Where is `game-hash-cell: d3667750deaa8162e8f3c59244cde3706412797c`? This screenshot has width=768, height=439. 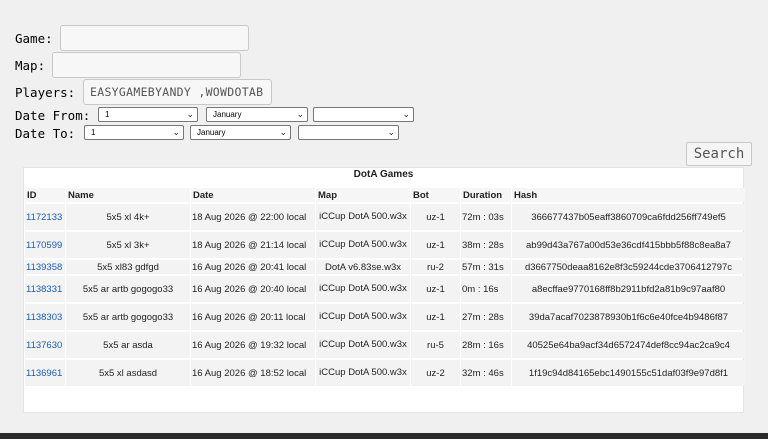 game-hash-cell: d3667750deaa8162e8f3c59244cde3706412797c is located at coordinates (628, 267).